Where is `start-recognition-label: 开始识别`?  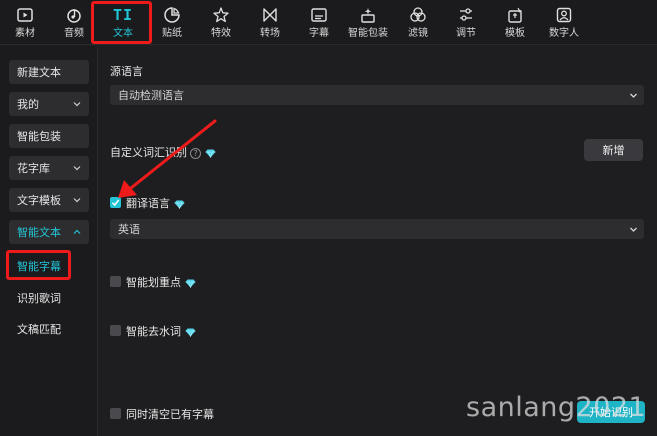
start-recognition-label: 开始识别 is located at coordinates (611, 412).